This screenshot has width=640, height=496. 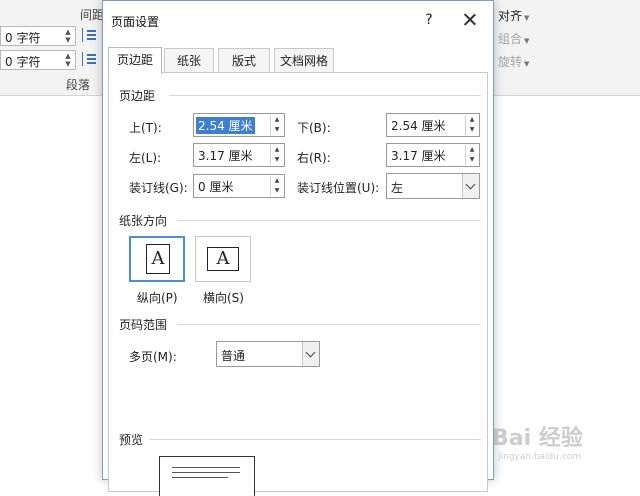 I want to click on spacing-label: 间距, so click(x=92, y=15).